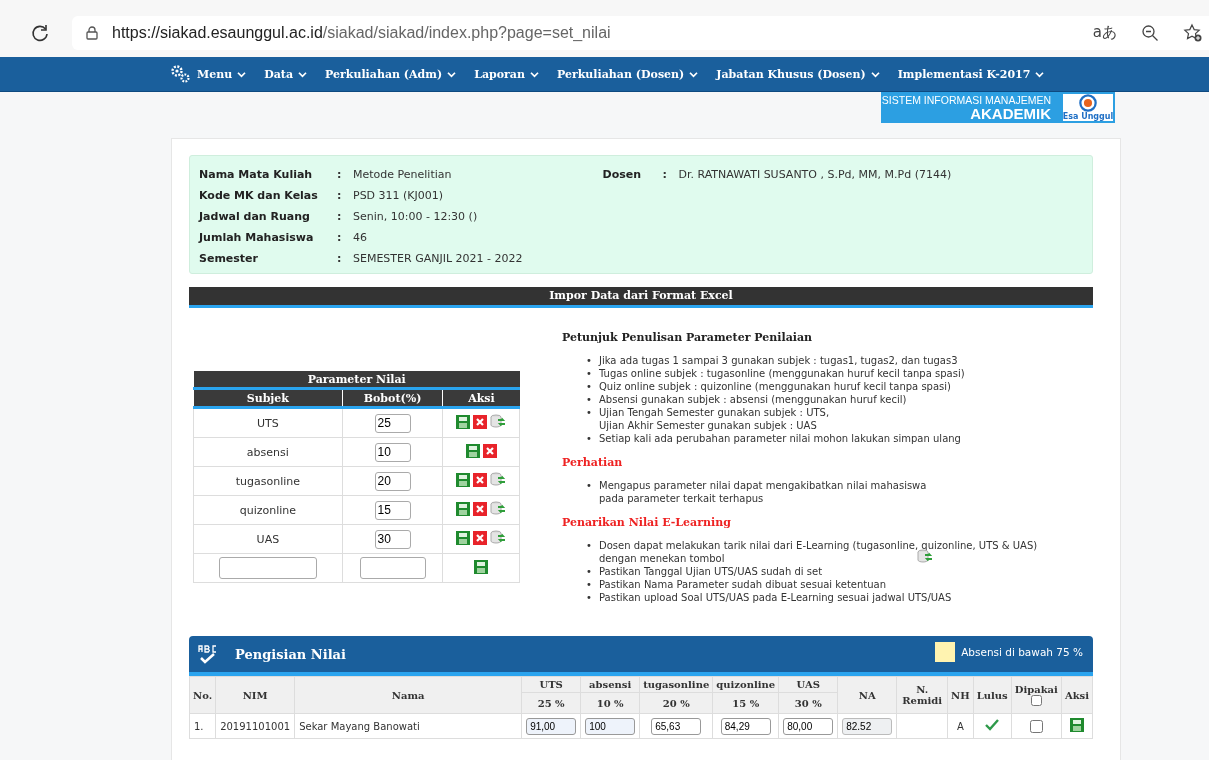  Describe the element at coordinates (1036, 689) in the screenshot. I see `column-header: Dipakai` at that location.